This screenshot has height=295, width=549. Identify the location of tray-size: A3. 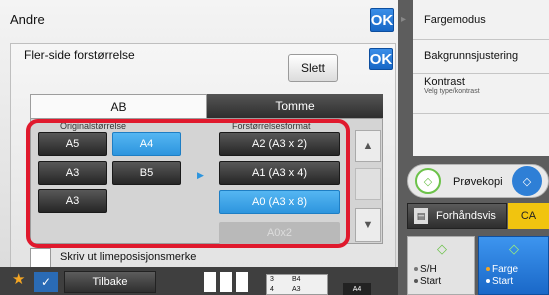
(296, 289).